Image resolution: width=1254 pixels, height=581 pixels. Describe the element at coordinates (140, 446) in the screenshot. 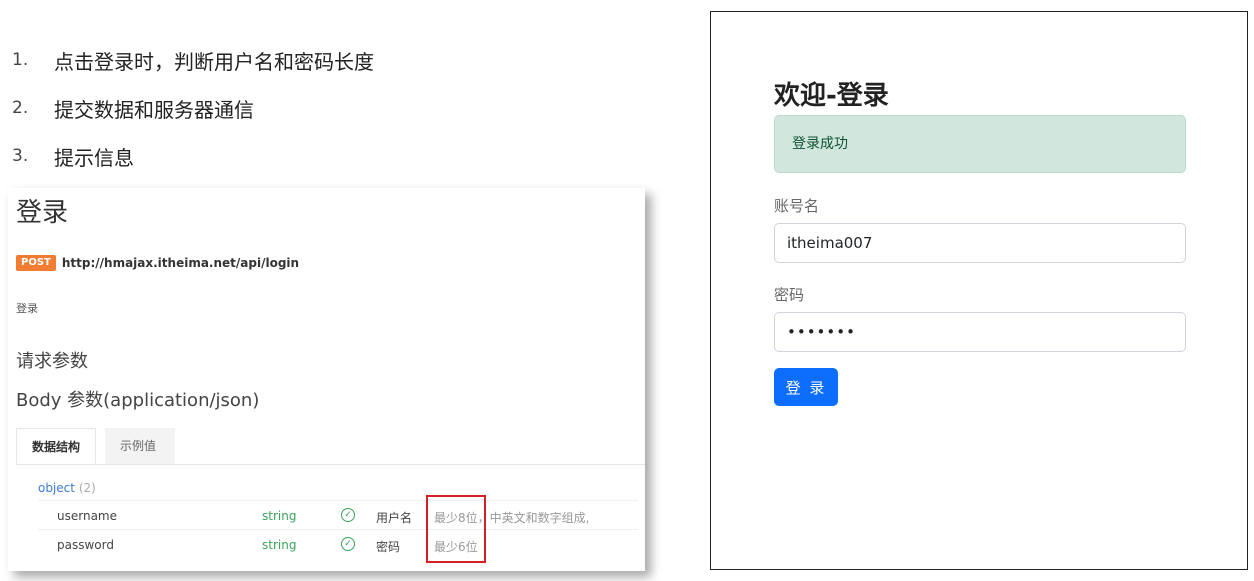

I see `tab-example-value: 示例值` at that location.